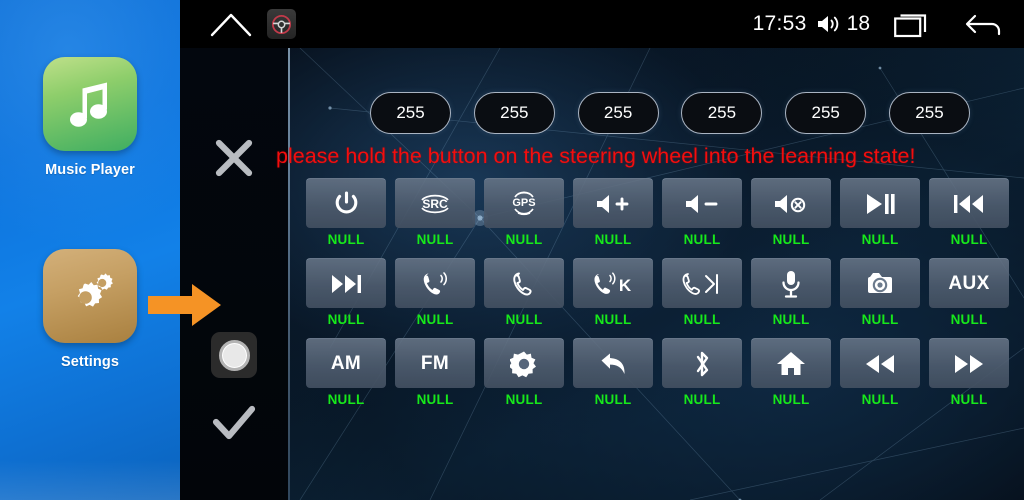  What do you see at coordinates (524, 363) in the screenshot?
I see `brightness-button` at bounding box center [524, 363].